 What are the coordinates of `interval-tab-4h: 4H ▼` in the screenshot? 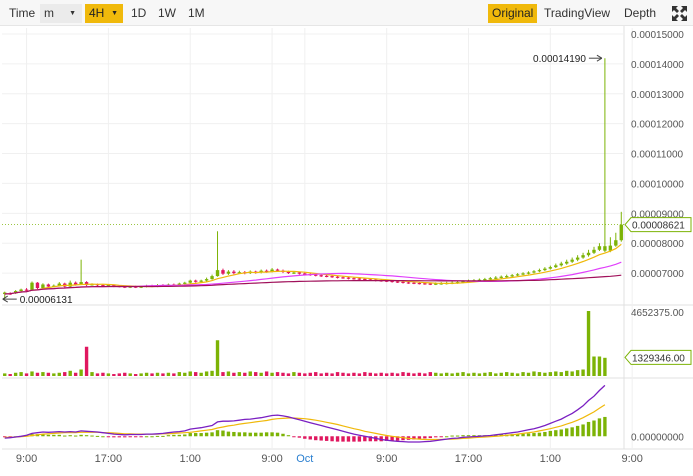 It's located at (104, 13).